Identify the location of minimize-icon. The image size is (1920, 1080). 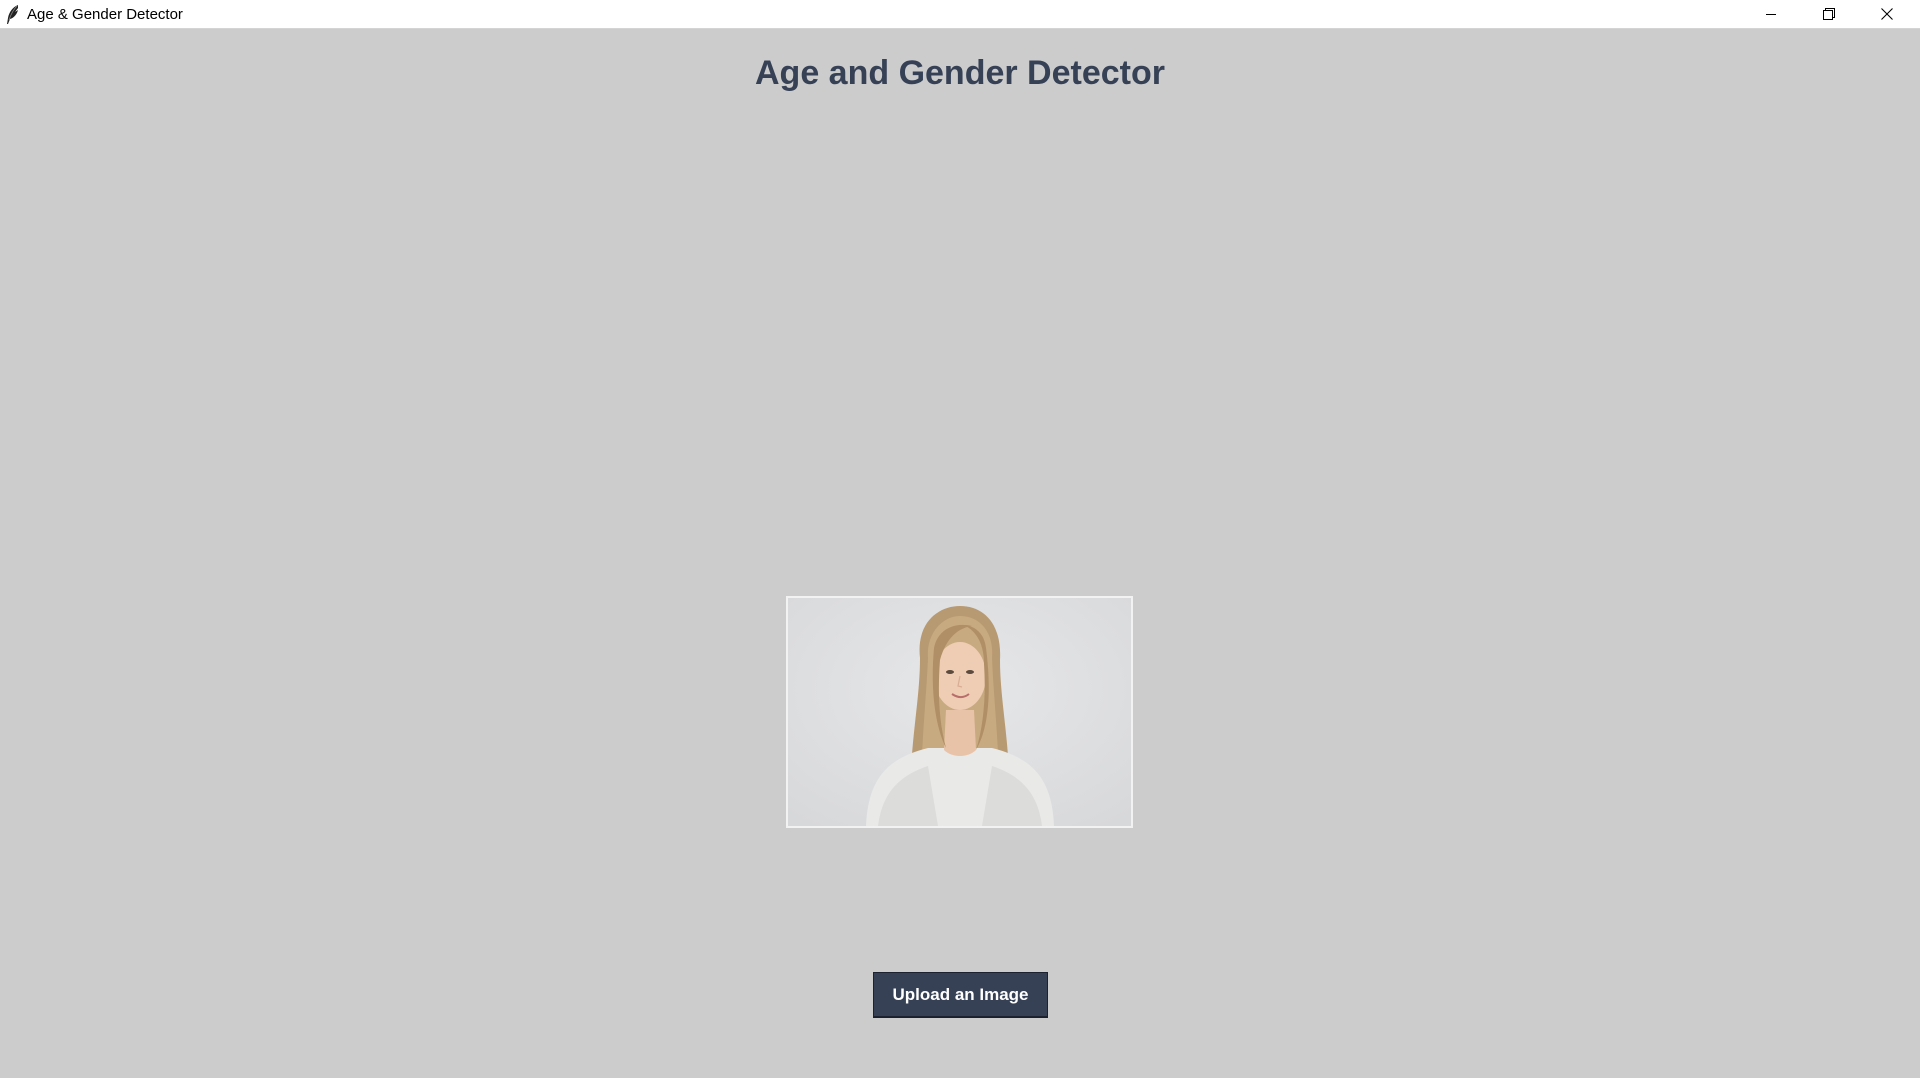
(1771, 14).